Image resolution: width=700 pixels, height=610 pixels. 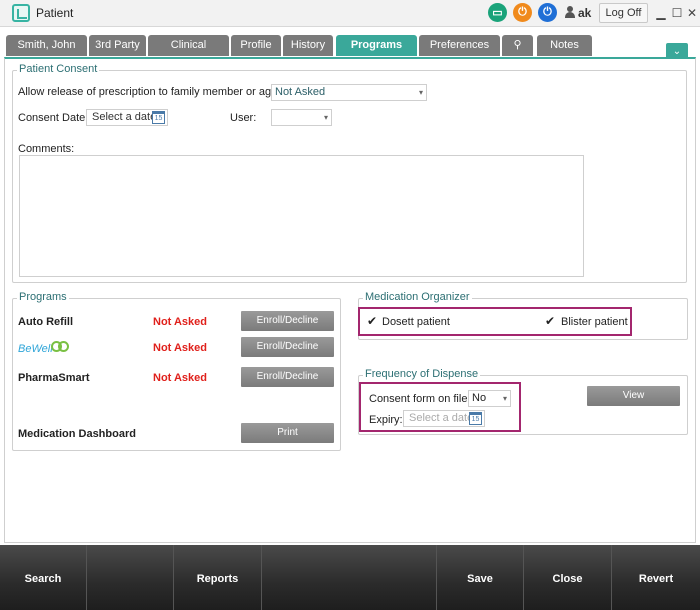 I want to click on bottom-action-bar: Search Reports Save Close Revert, so click(x=350, y=577).